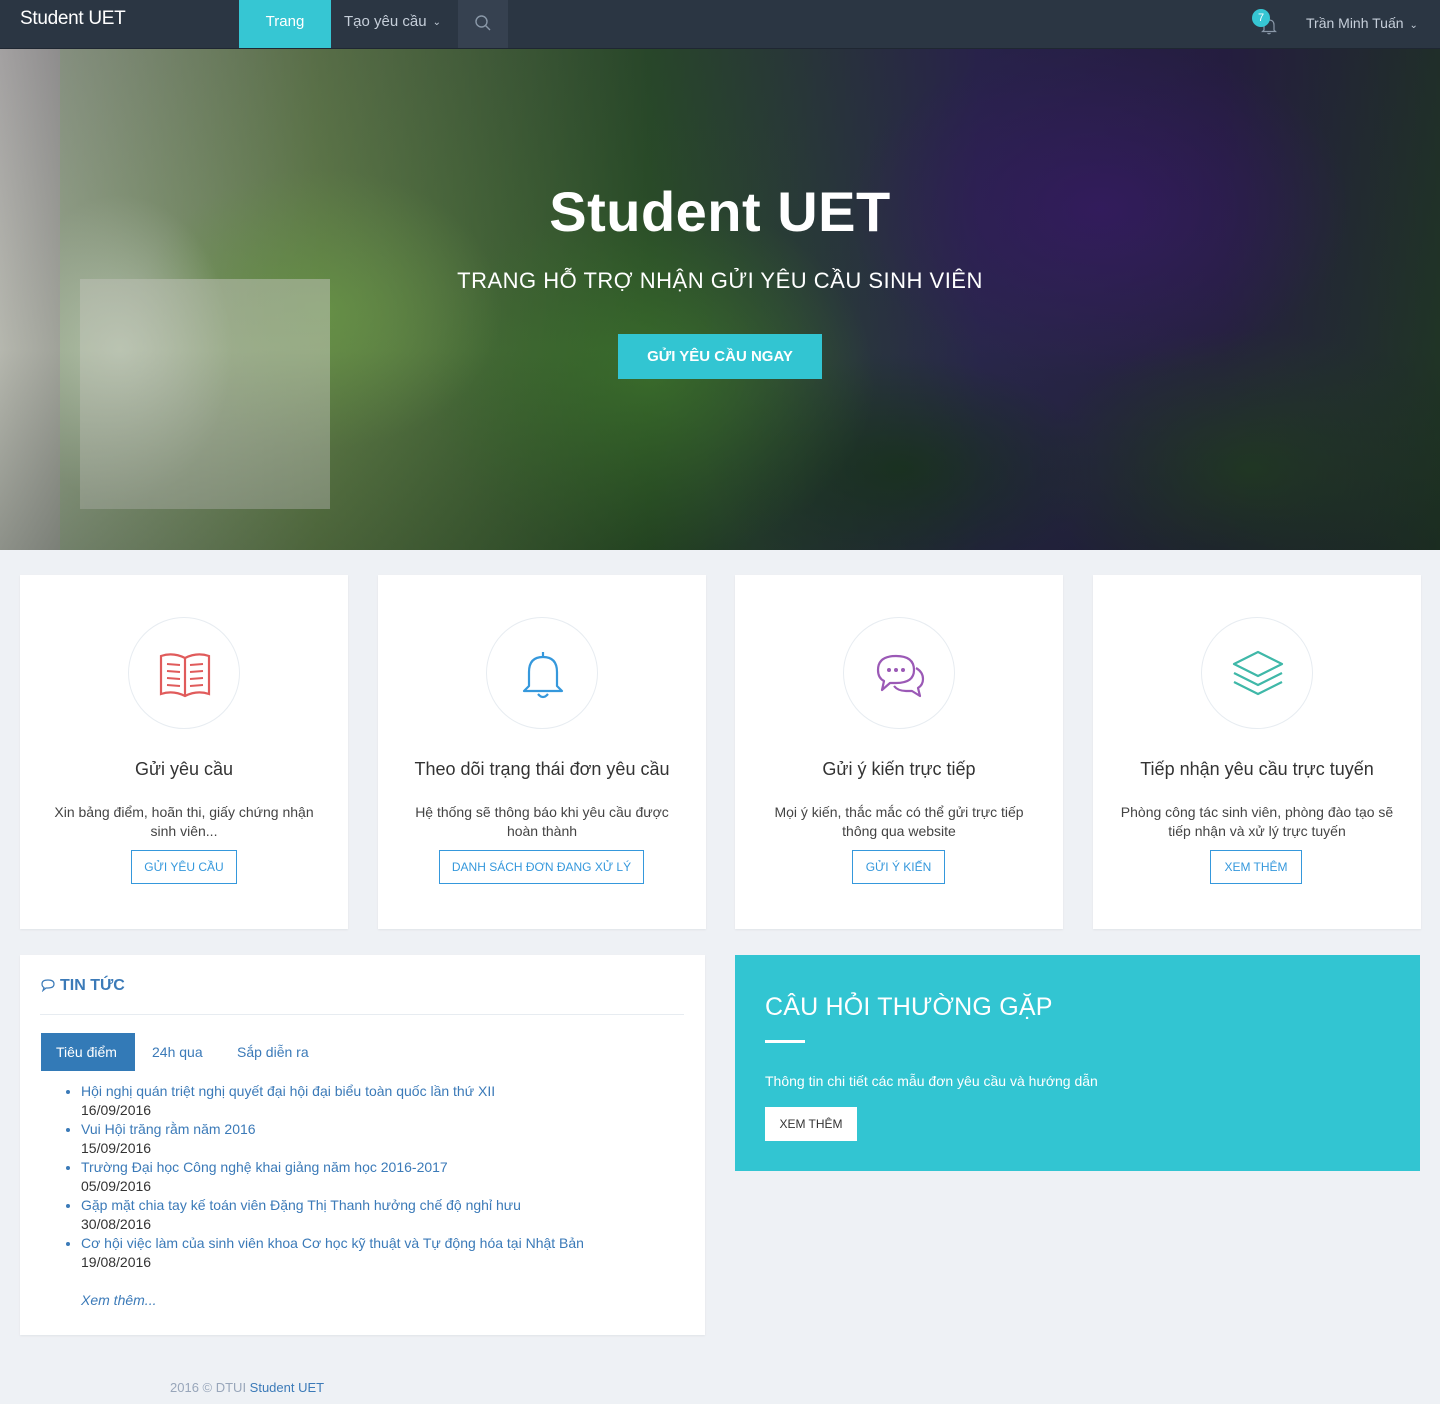 This screenshot has width=1440, height=1404. I want to click on news-date: 19/08/2016, so click(116, 1262).